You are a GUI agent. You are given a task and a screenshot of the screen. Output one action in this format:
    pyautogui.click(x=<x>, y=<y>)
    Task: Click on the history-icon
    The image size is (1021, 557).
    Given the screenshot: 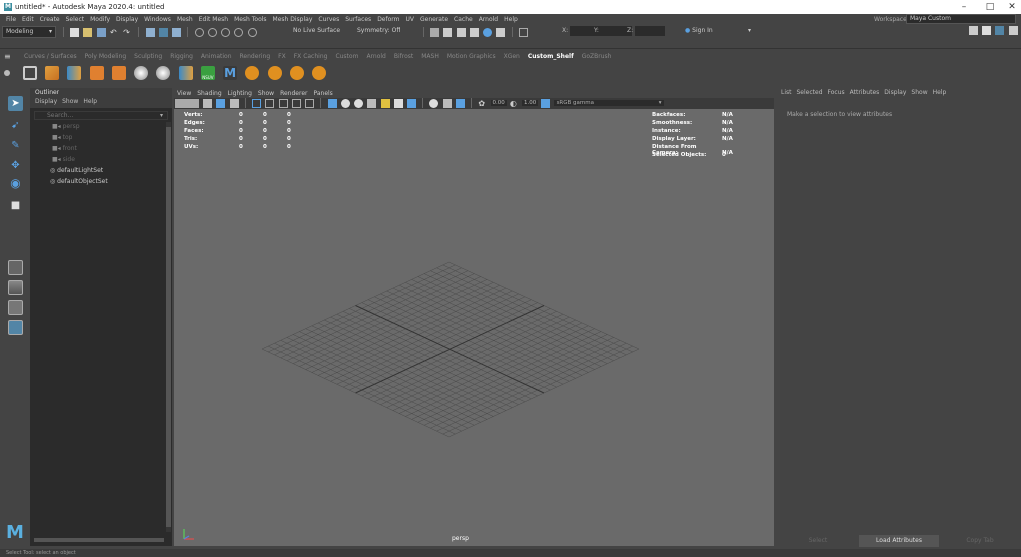 What is the action you would take?
    pyautogui.click(x=435, y=32)
    